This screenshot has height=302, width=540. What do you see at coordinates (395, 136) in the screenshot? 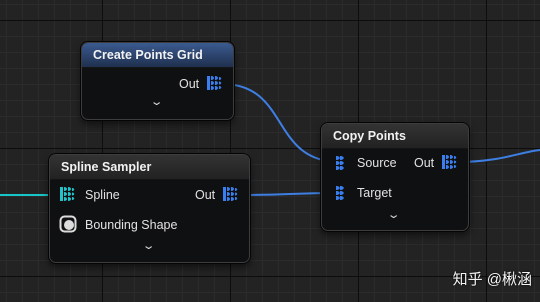
I see `node-title: Copy Points` at bounding box center [395, 136].